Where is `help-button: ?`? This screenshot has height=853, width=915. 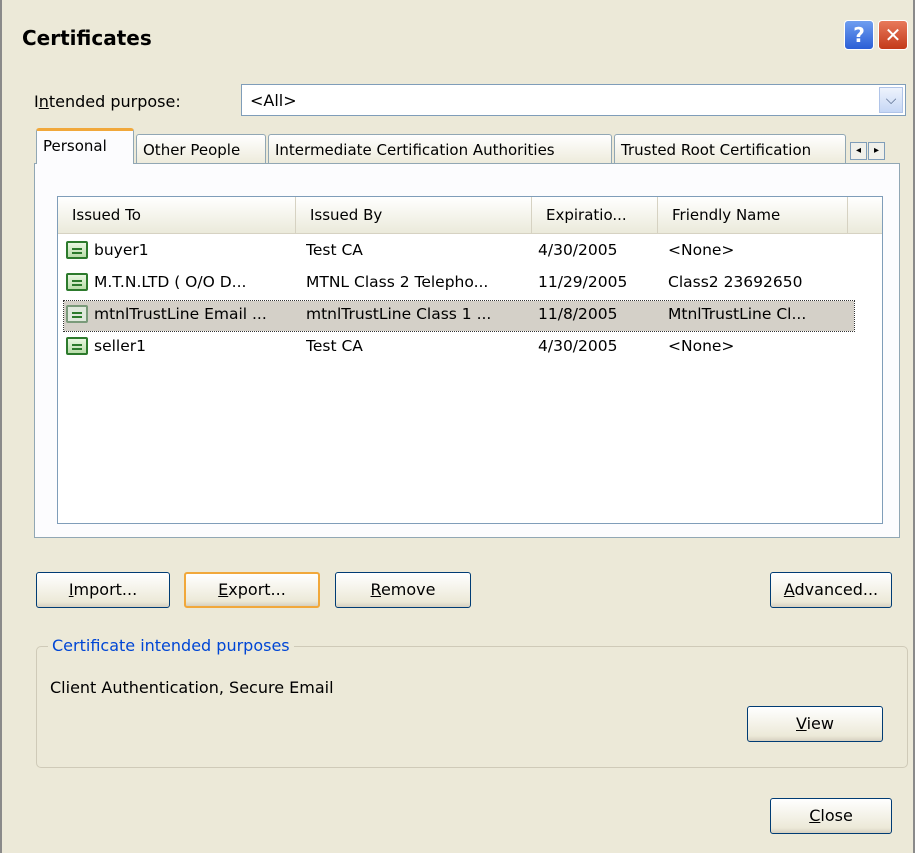
help-button: ? is located at coordinates (859, 35).